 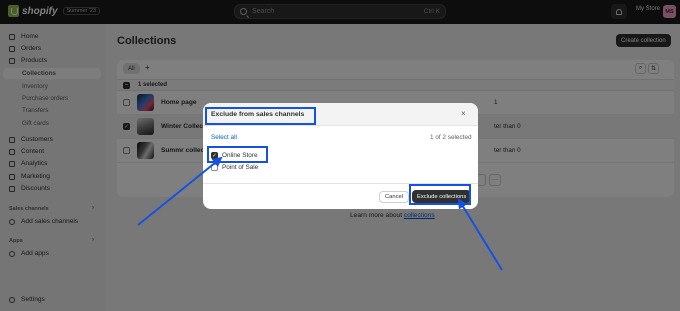 What do you see at coordinates (463, 113) in the screenshot?
I see `close-icon: ×` at bounding box center [463, 113].